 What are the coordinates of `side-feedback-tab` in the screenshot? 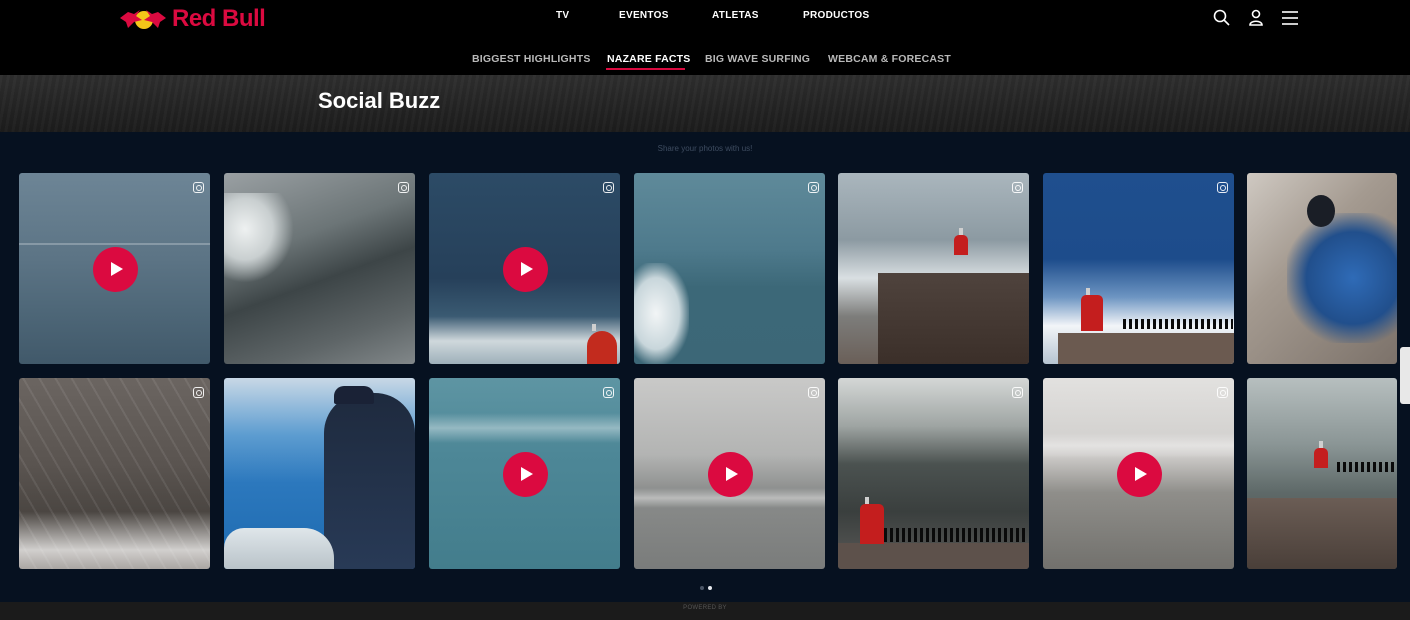 It's located at (1405, 375).